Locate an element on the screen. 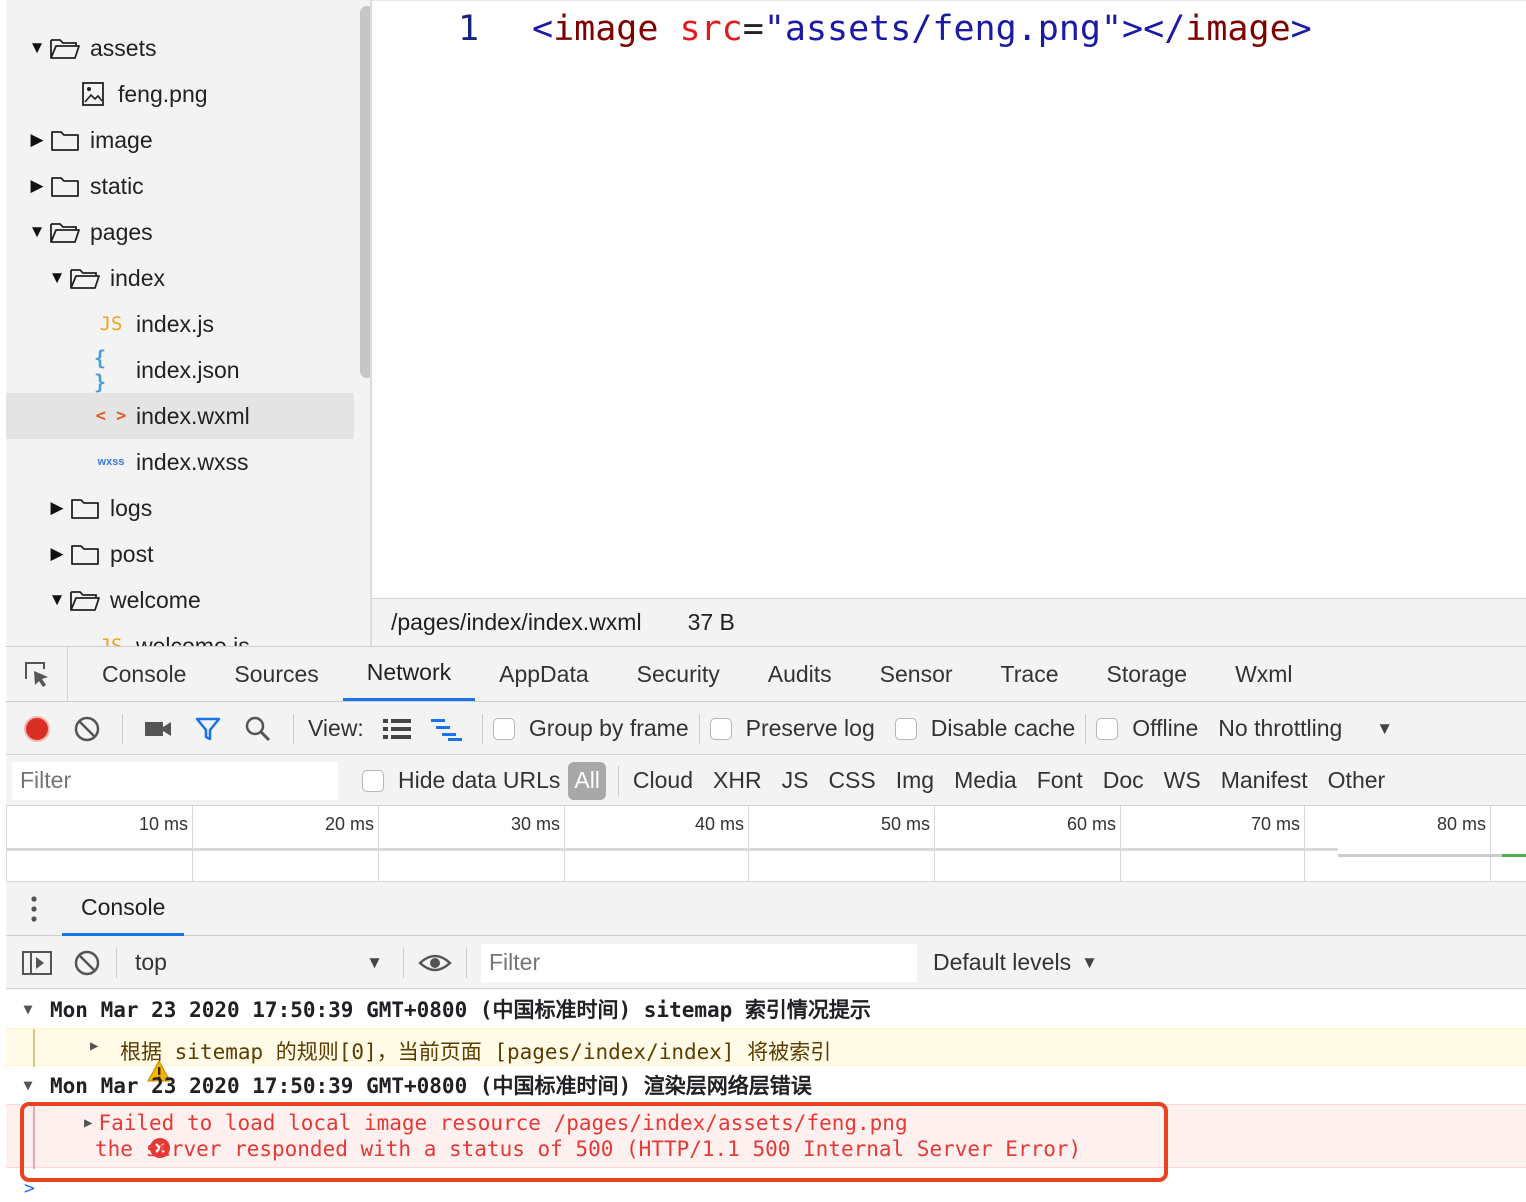 The height and width of the screenshot is (1202, 1526). filter-type-js: JS is located at coordinates (795, 781).